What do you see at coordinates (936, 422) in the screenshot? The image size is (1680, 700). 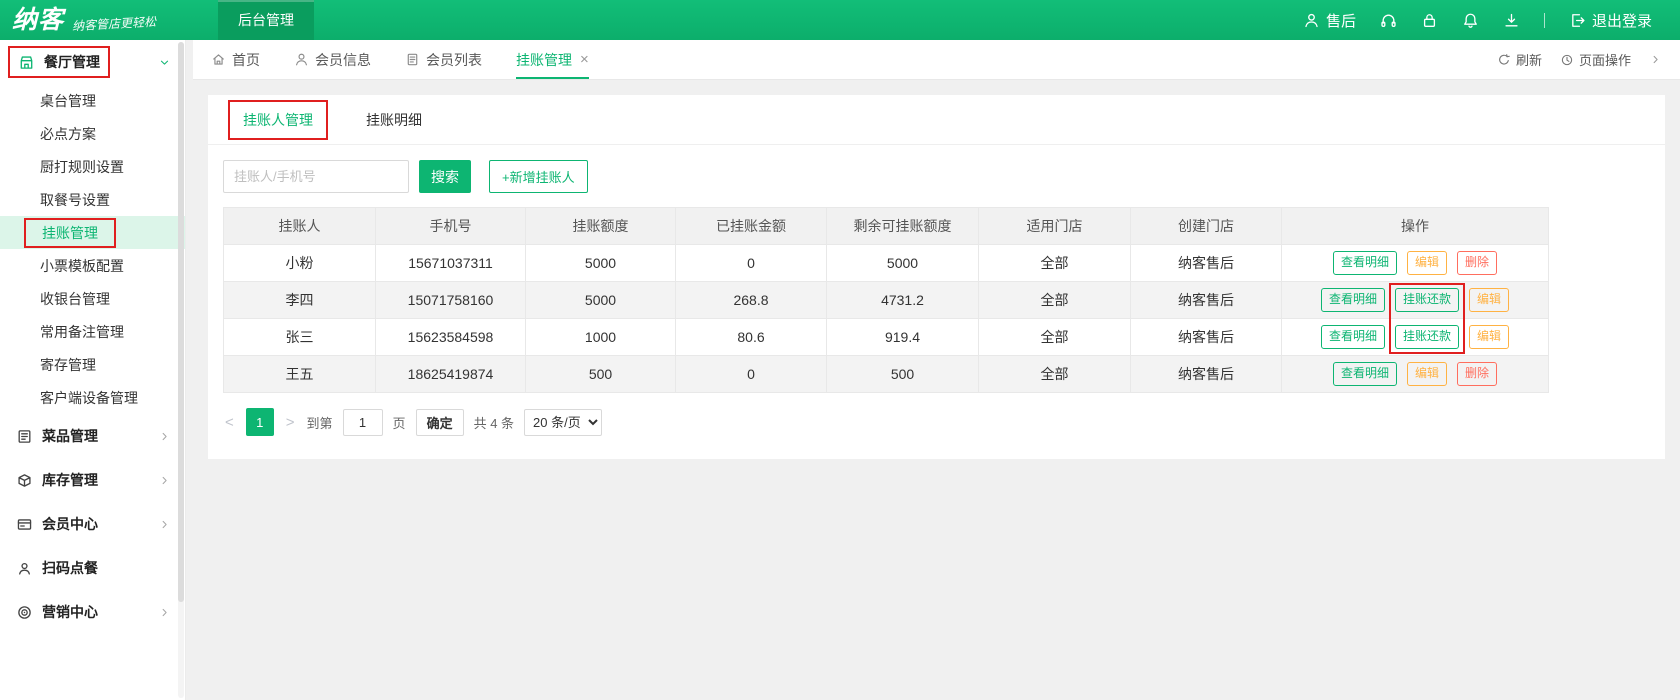 I see `pagination: < 1 > 到第 页 确定 共 4 条 20 条/页` at bounding box center [936, 422].